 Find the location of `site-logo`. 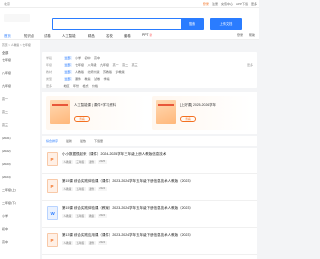

site-logo is located at coordinates (17, 18).